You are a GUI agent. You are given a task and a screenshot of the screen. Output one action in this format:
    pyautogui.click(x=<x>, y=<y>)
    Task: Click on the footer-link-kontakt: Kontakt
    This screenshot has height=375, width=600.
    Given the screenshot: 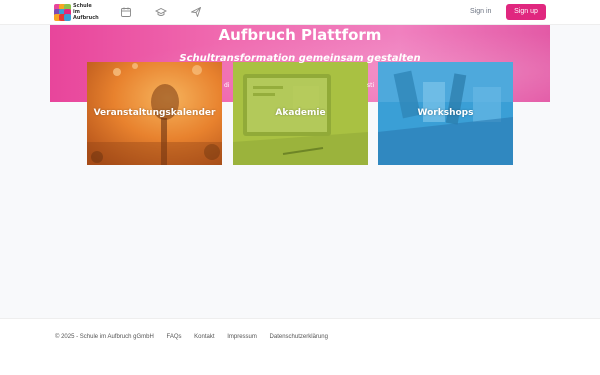 What is the action you would take?
    pyautogui.click(x=204, y=337)
    